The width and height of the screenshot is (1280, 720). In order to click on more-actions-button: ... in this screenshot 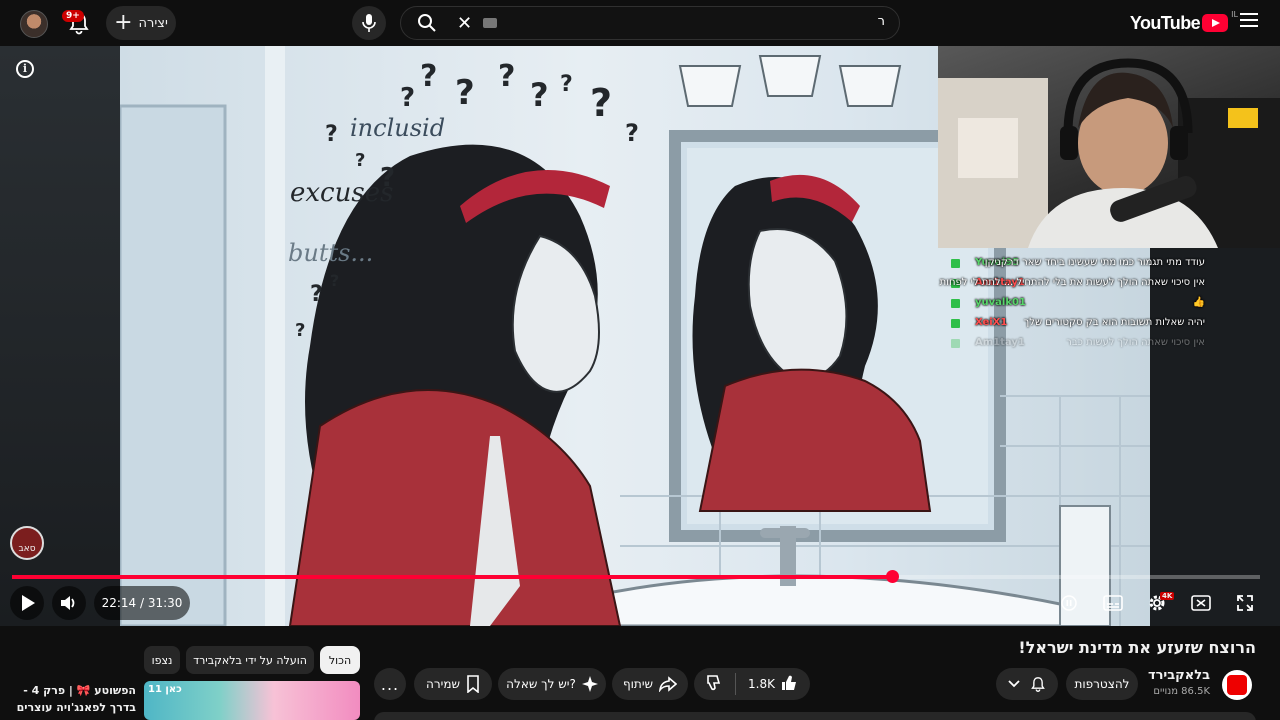, I will do `click(390, 684)`.